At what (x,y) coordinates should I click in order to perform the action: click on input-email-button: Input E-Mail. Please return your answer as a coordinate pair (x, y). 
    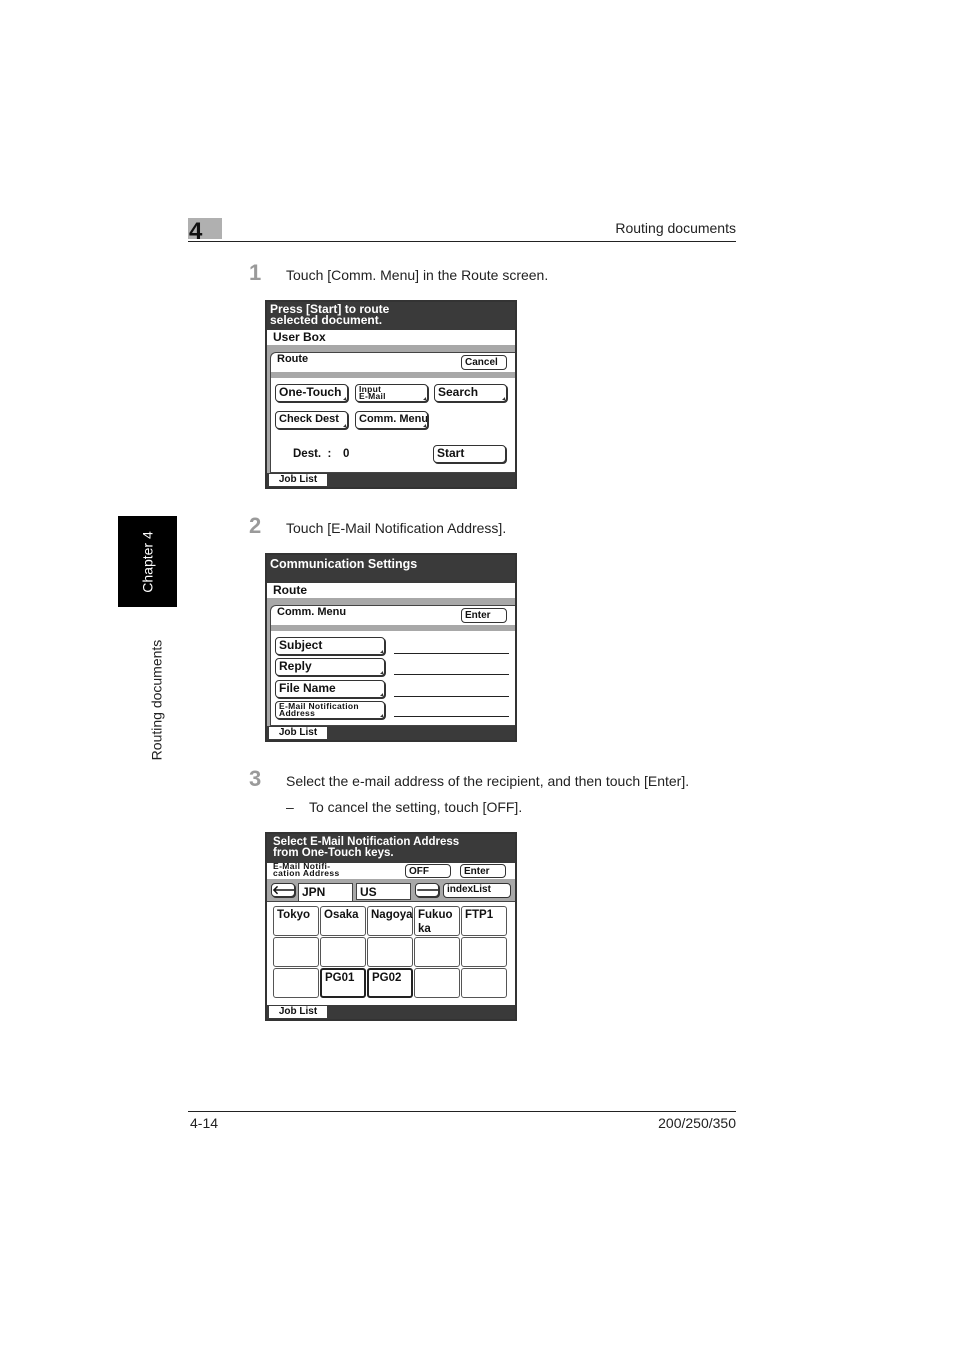
    Looking at the image, I should click on (391, 393).